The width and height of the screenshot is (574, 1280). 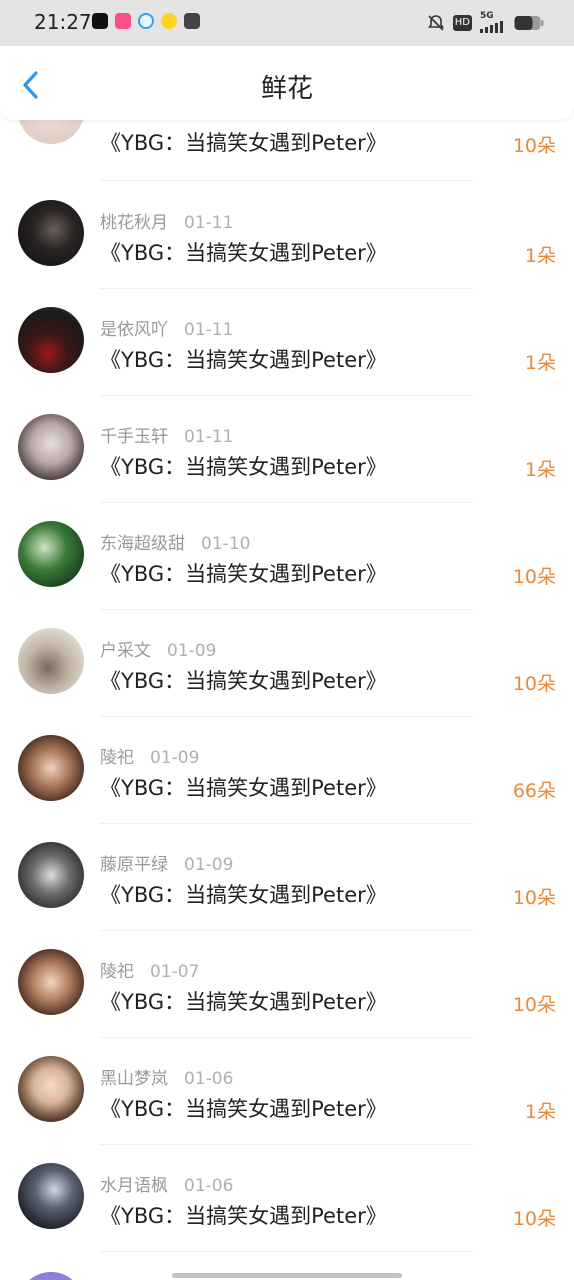 I want to click on record-meta: 东海超级甜 01-10, so click(x=175, y=541).